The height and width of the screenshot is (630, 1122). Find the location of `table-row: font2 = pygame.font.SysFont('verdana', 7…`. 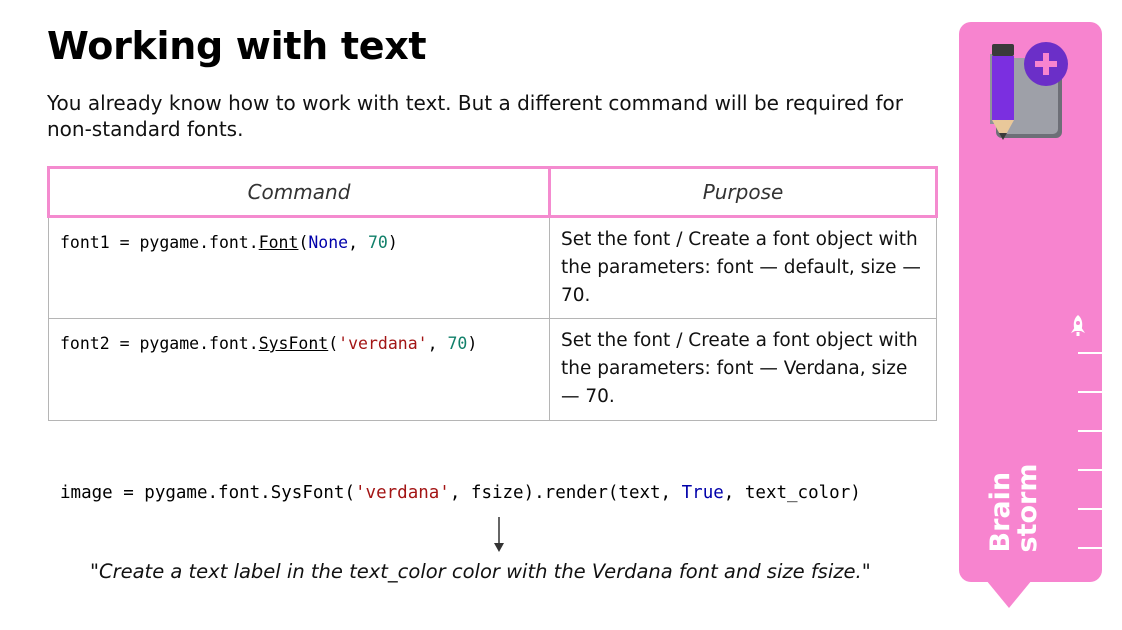

table-row: font2 = pygame.font.SysFont('verdana', 7… is located at coordinates (492, 369).